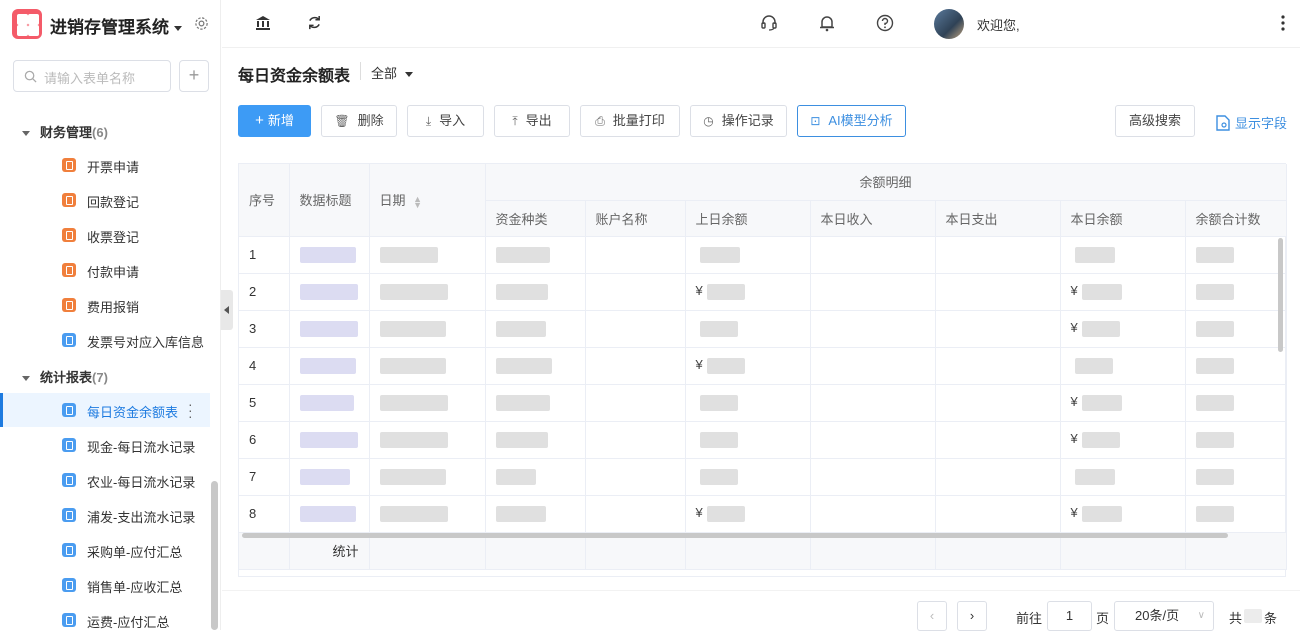 The height and width of the screenshot is (631, 1300). What do you see at coordinates (748, 218) in the screenshot?
I see `header-prev-balance: 上日余额` at bounding box center [748, 218].